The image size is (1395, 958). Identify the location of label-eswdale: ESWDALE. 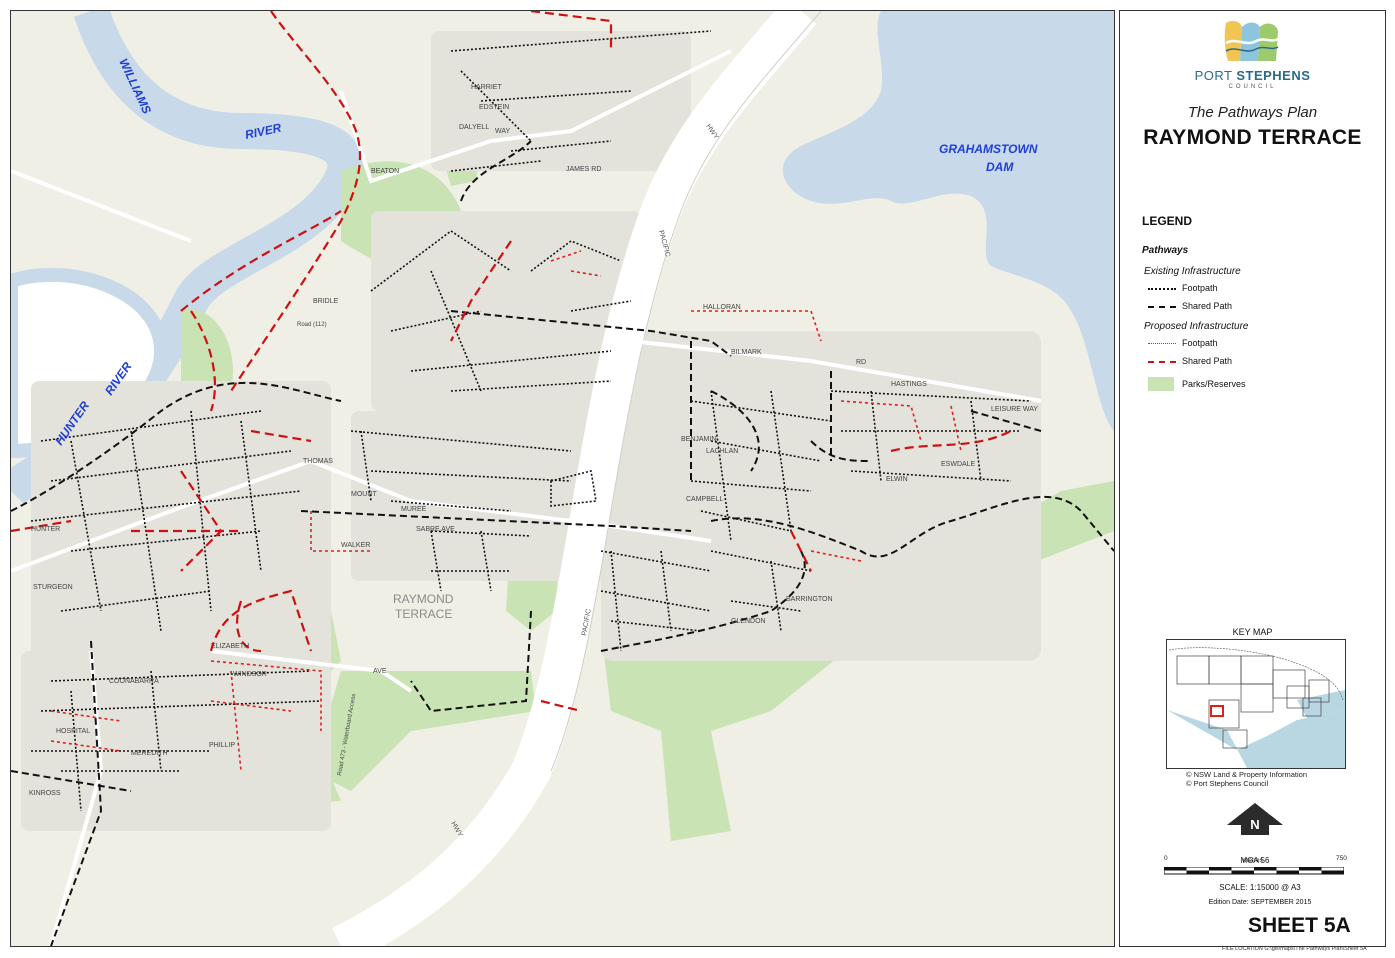
(958, 464).